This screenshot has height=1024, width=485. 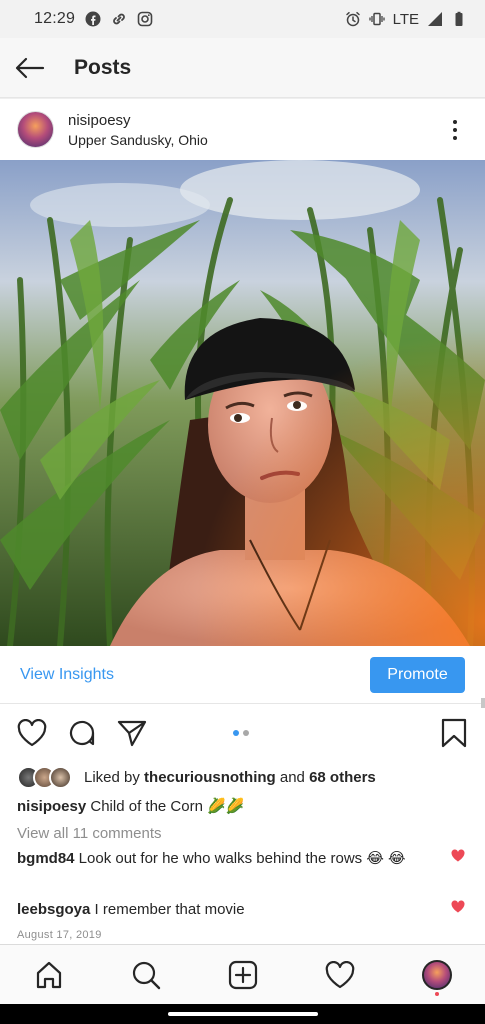 I want to click on view-all-comments-link: View all 11 comments, so click(x=89, y=833).